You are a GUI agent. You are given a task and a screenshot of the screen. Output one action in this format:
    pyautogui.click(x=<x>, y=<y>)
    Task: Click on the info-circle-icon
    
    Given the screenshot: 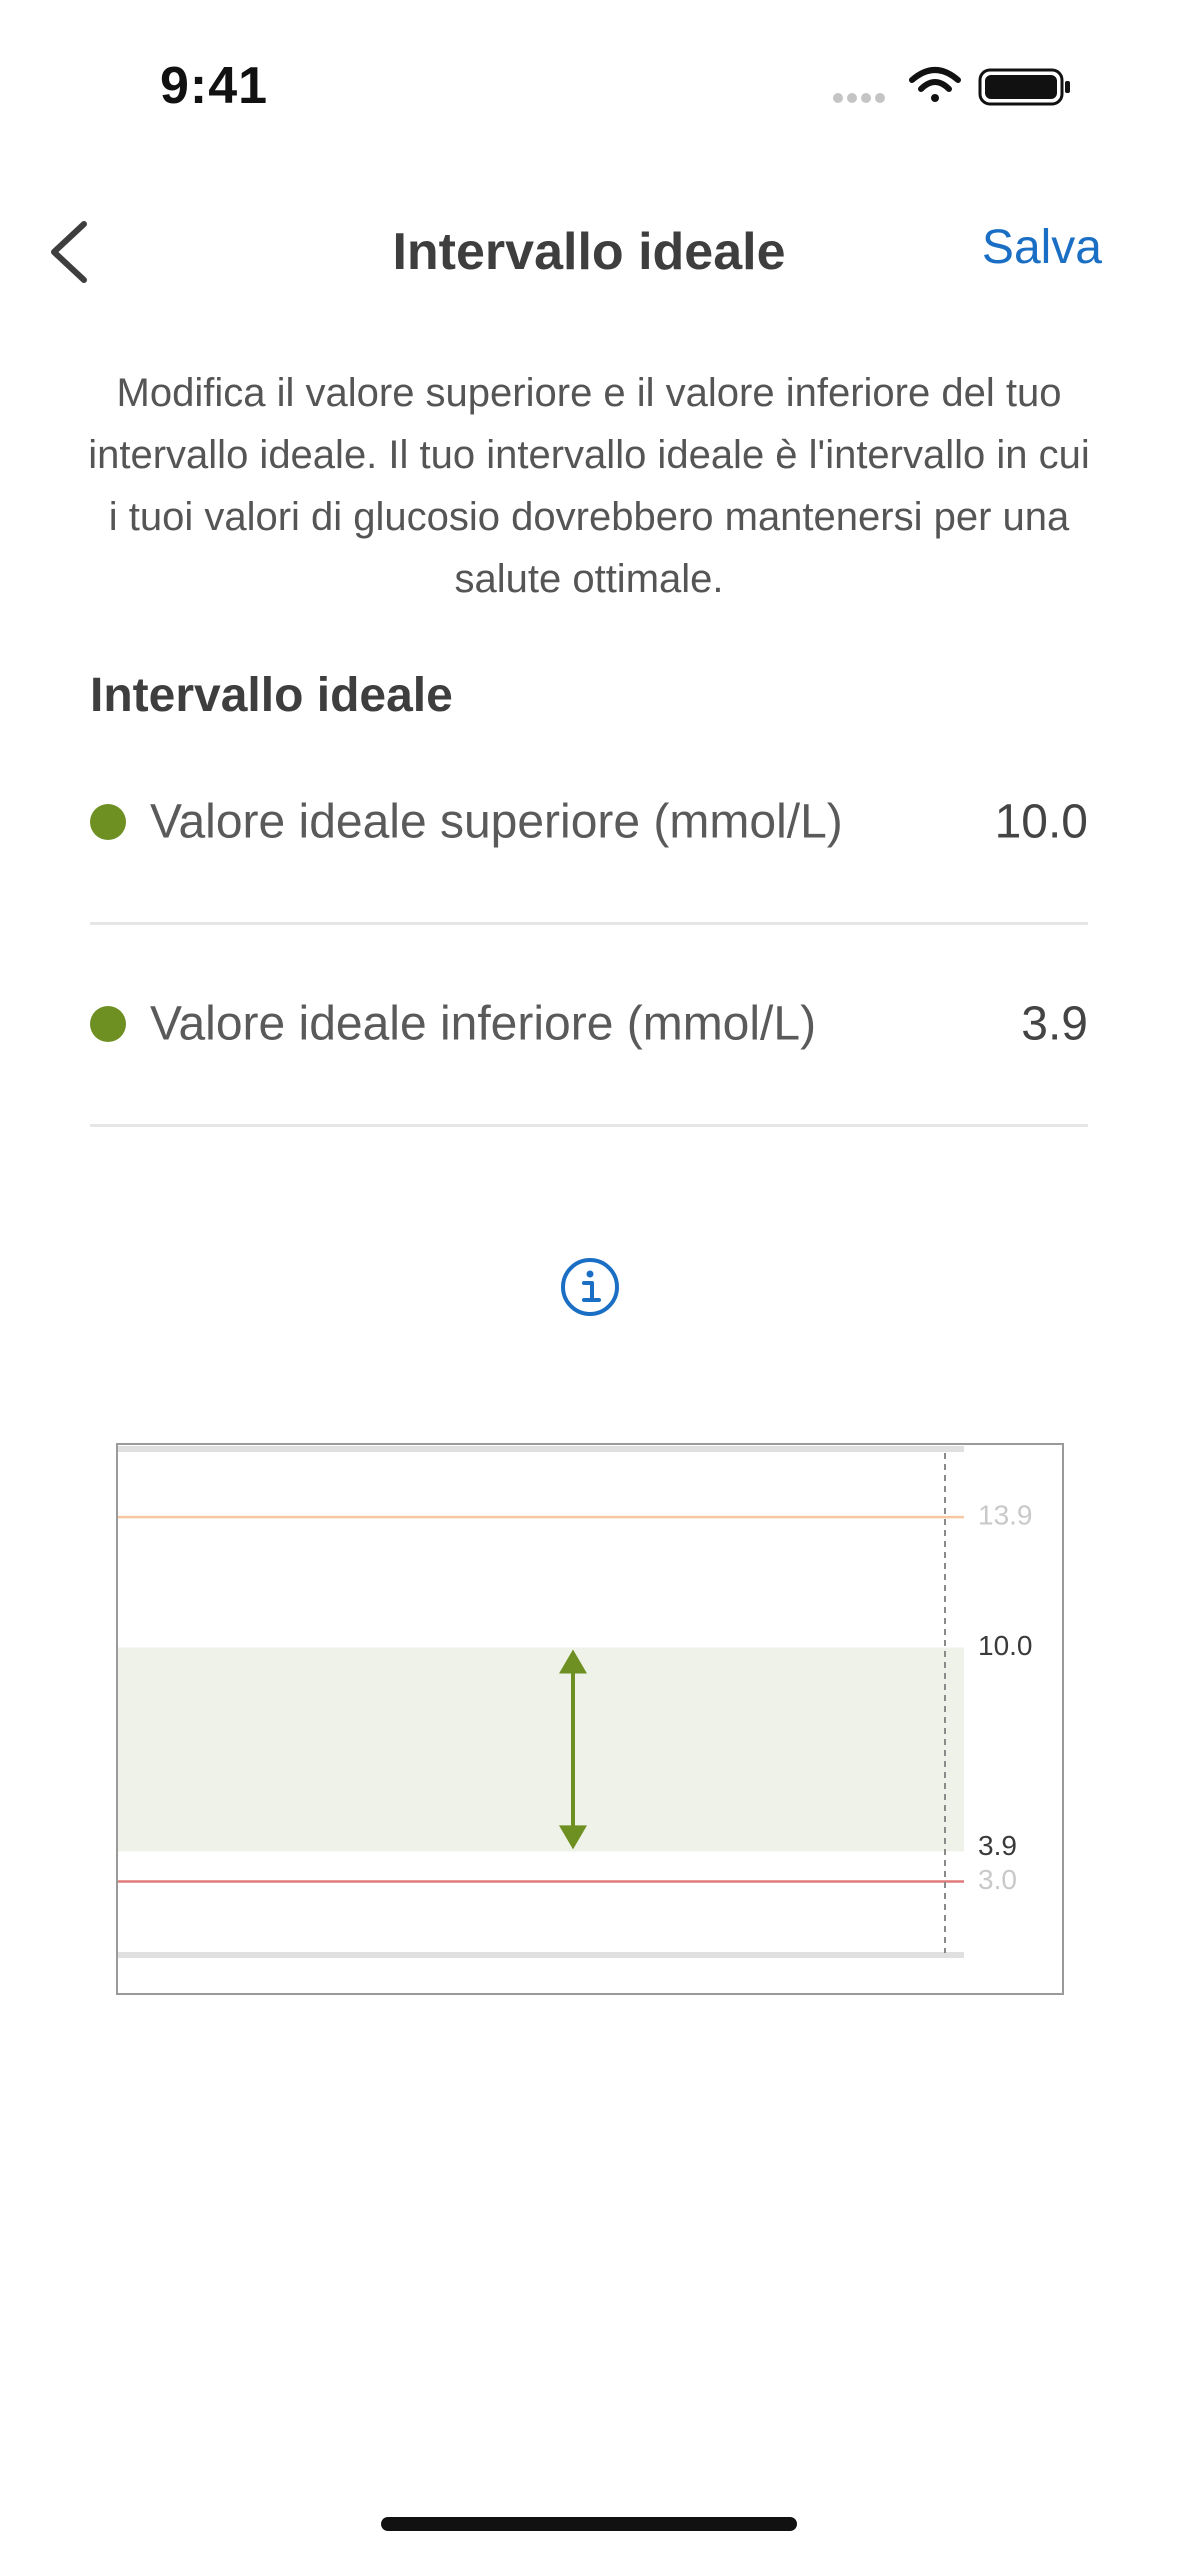 What is the action you would take?
    pyautogui.click(x=590, y=1287)
    